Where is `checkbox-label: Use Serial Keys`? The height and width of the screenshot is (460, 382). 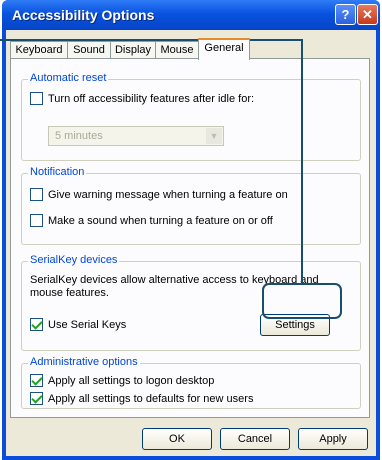 checkbox-label: Use Serial Keys is located at coordinates (87, 324).